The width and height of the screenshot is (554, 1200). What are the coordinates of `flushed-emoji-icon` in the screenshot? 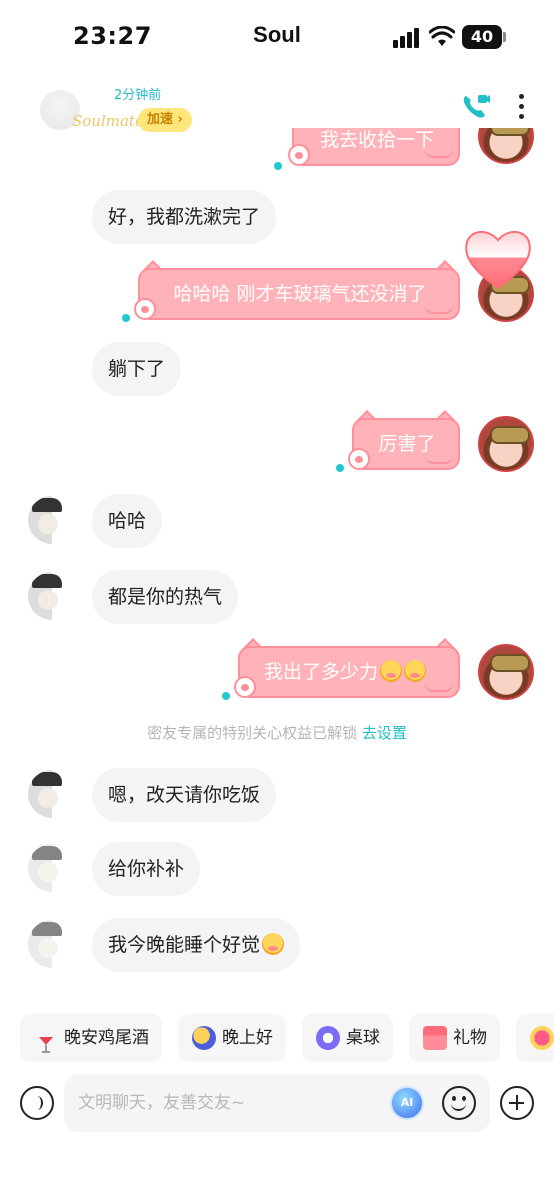 It's located at (391, 671).